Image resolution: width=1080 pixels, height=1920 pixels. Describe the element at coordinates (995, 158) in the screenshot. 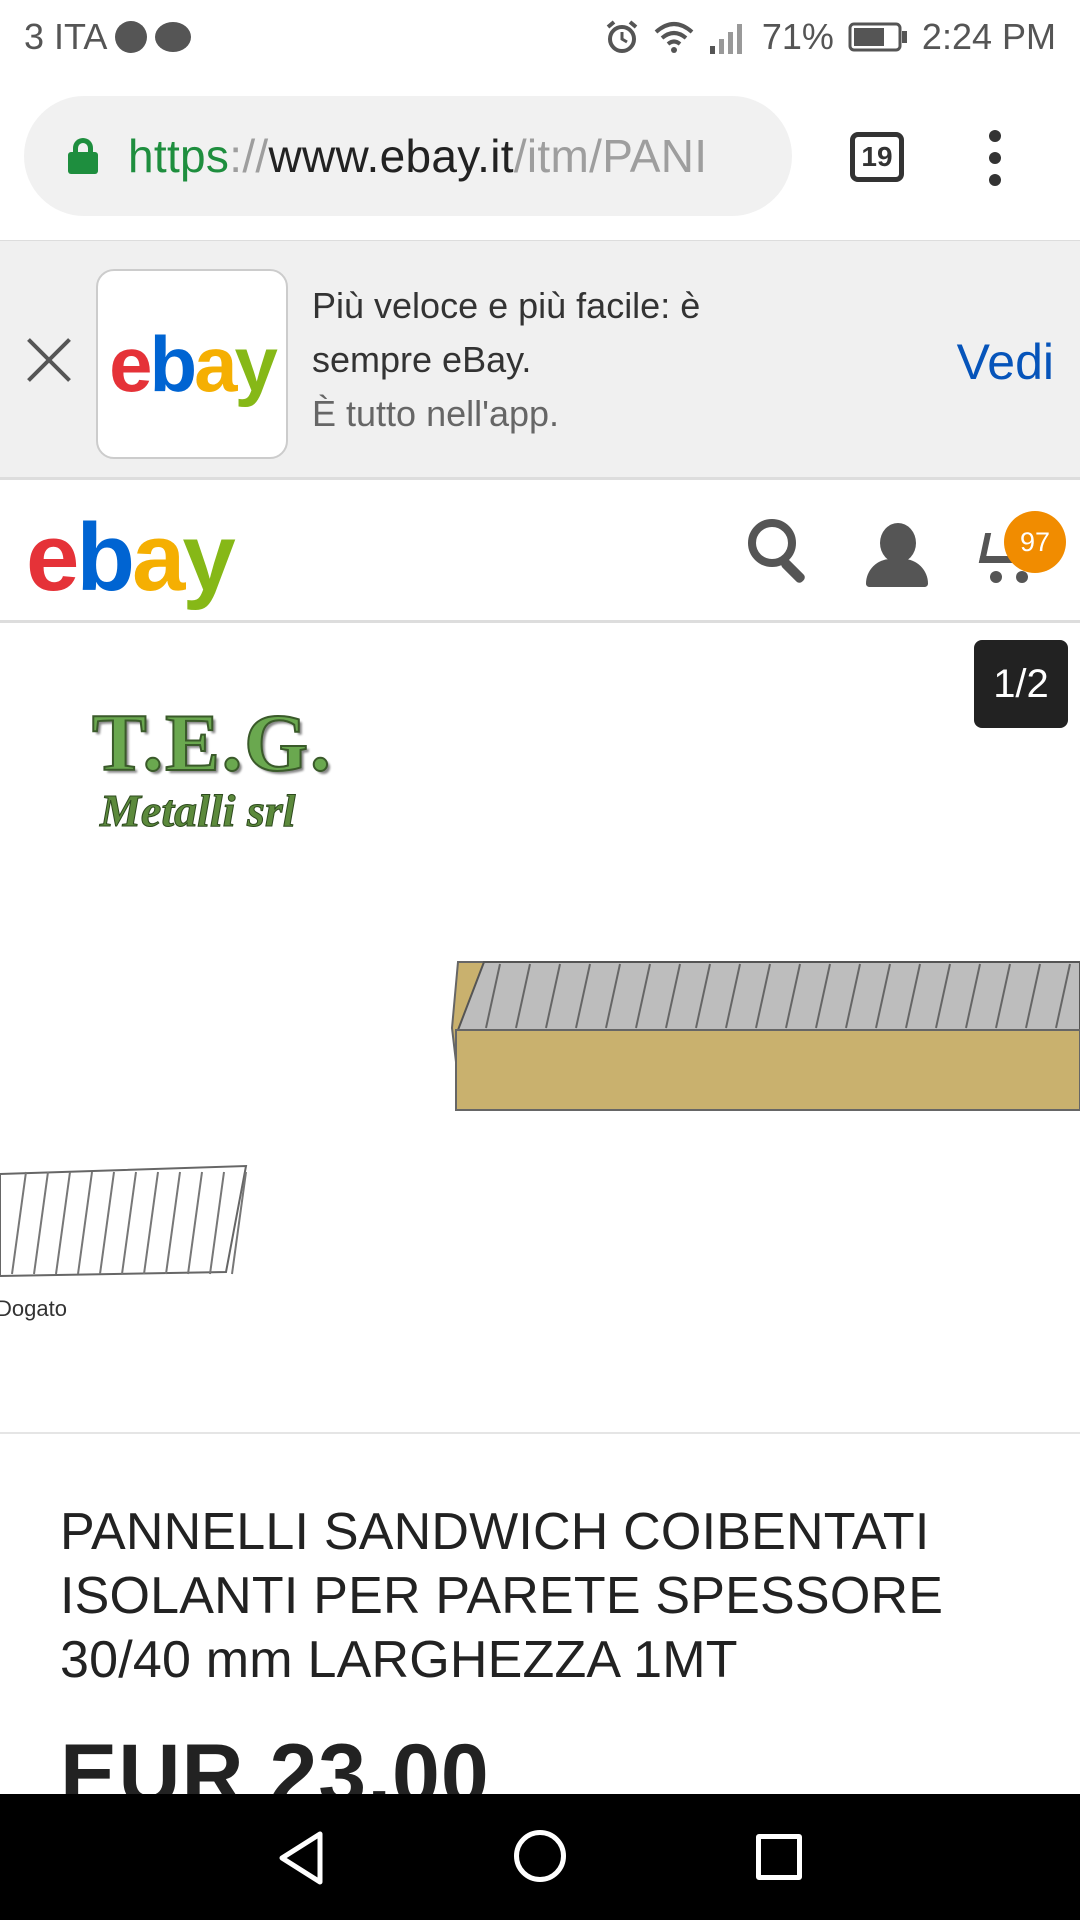

I see `menu-icon` at that location.